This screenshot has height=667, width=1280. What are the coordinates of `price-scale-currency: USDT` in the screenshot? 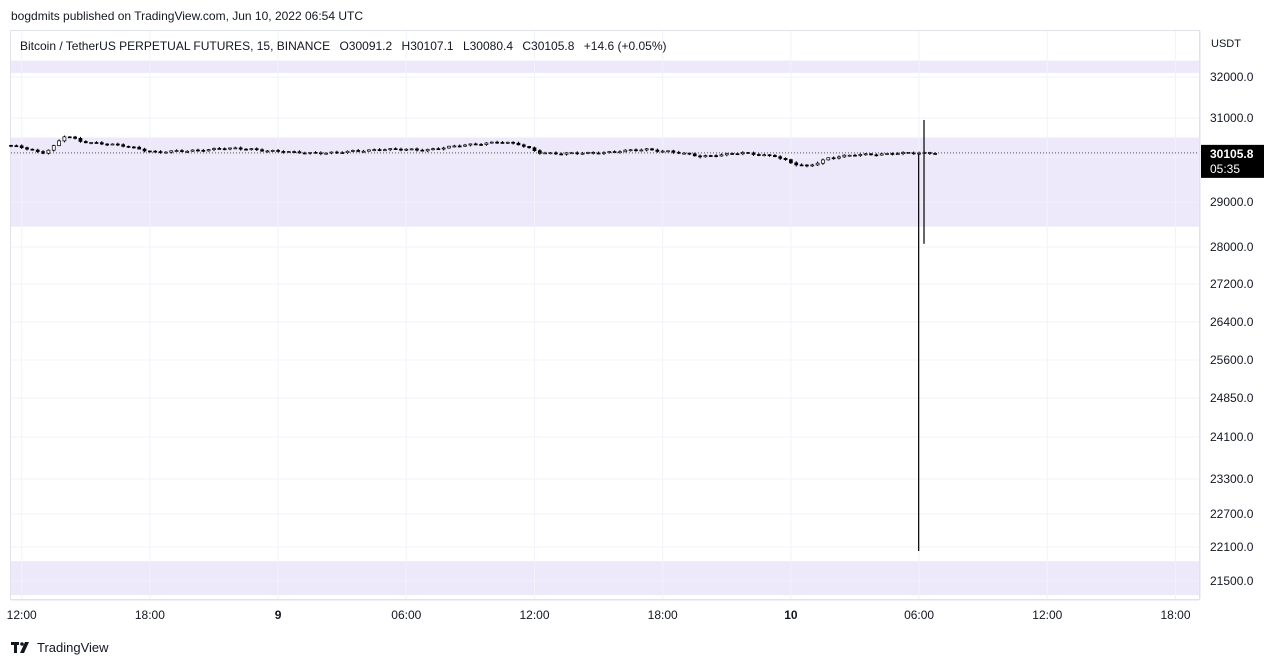 It's located at (1226, 44).